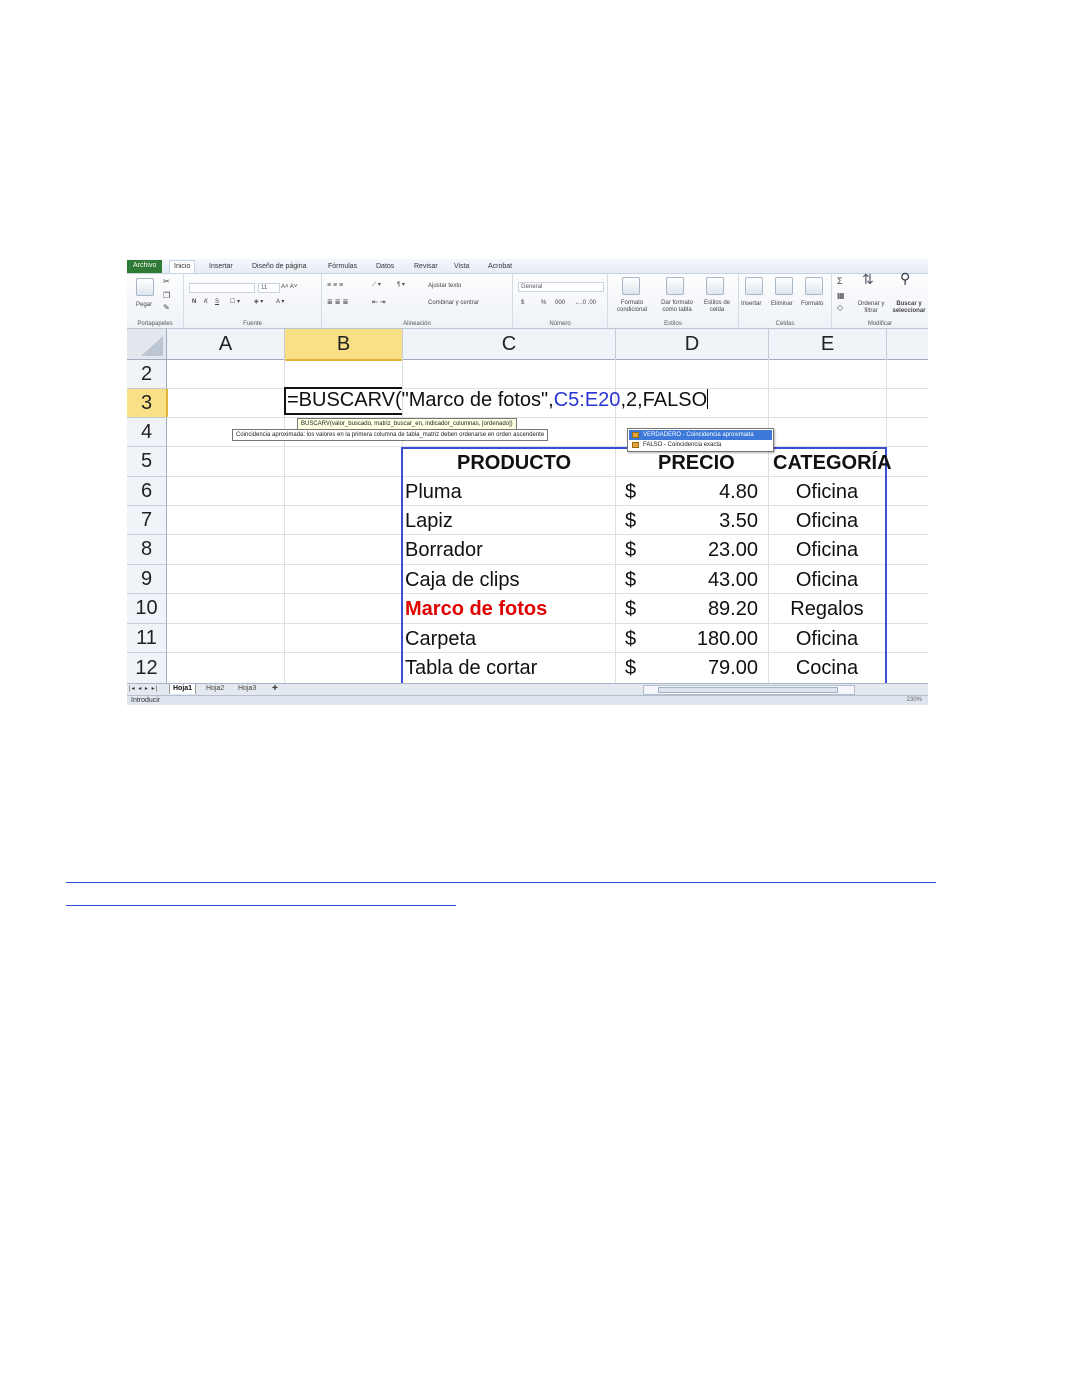  What do you see at coordinates (733, 550) in the screenshot?
I see `cell-precio: 23.00` at bounding box center [733, 550].